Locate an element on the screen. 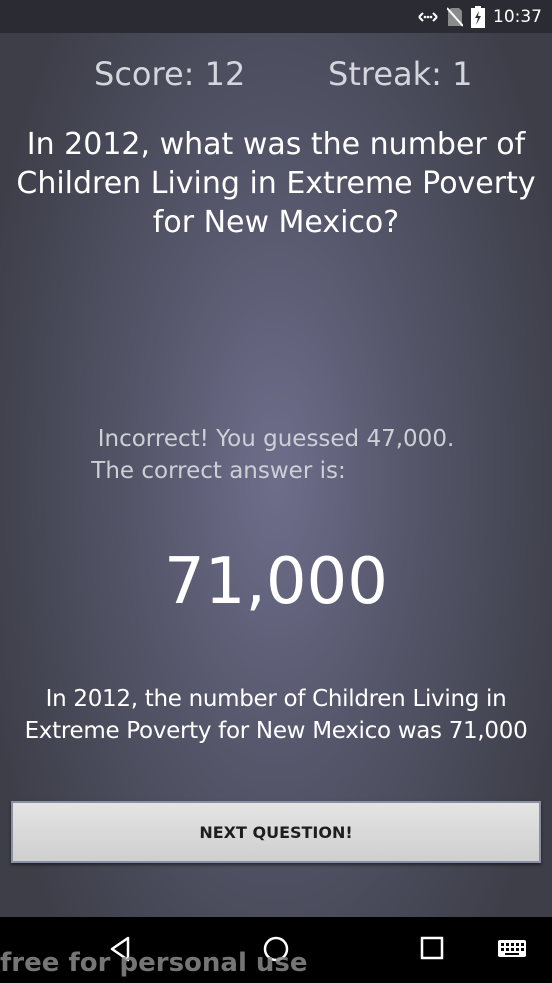  score-label: Score: 12 is located at coordinates (170, 74).